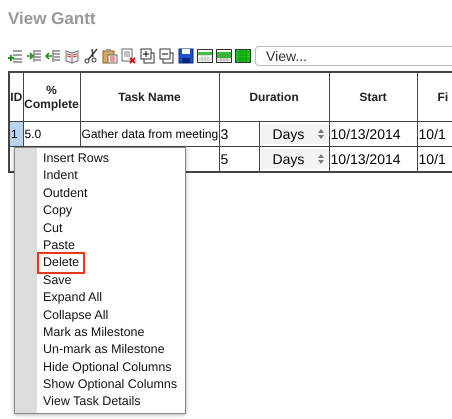  Describe the element at coordinates (57, 211) in the screenshot. I see `menu-item: Copy` at that location.